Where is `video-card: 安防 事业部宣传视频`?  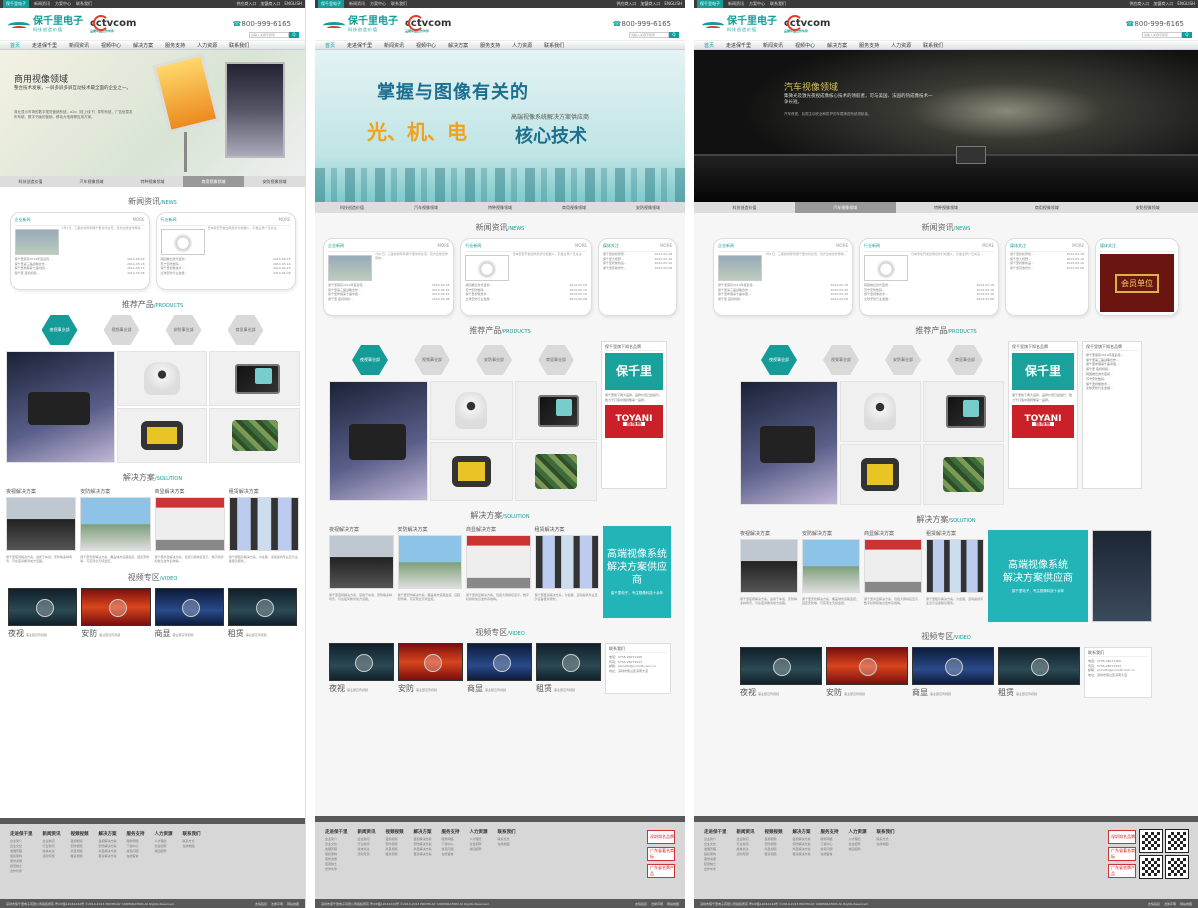 video-card: 安防 事业部宣传视频 is located at coordinates (430, 668).